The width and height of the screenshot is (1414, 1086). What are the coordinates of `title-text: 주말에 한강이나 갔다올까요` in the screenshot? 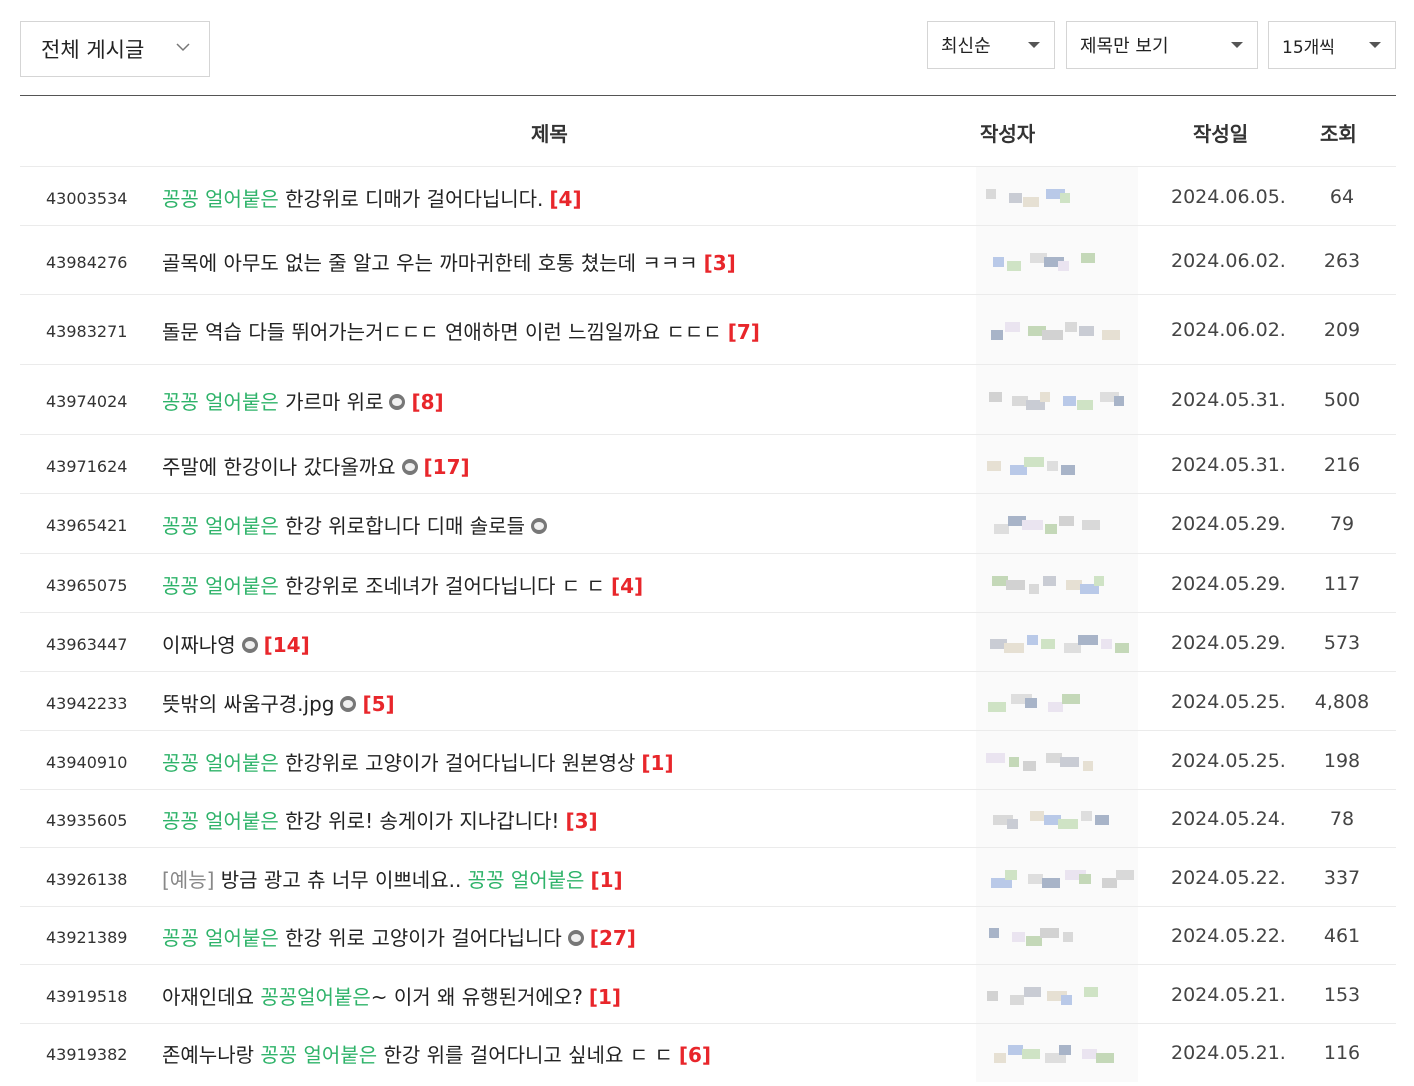 It's located at (279, 467).